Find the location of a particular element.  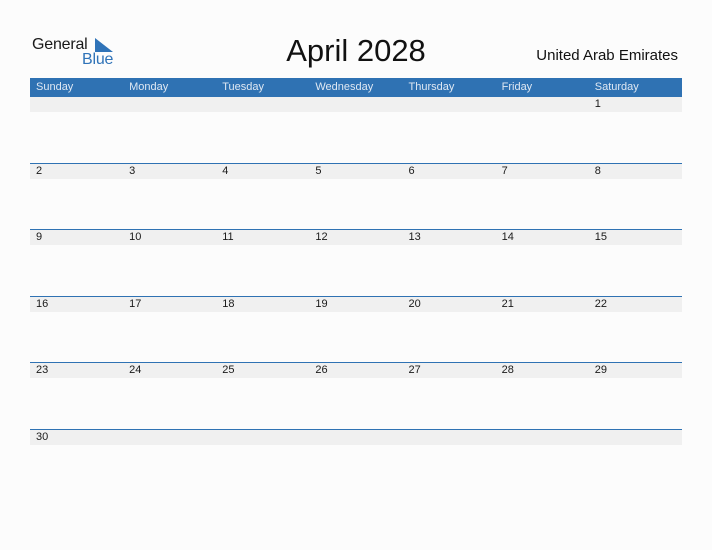

day-cell: 26 is located at coordinates (356, 370).